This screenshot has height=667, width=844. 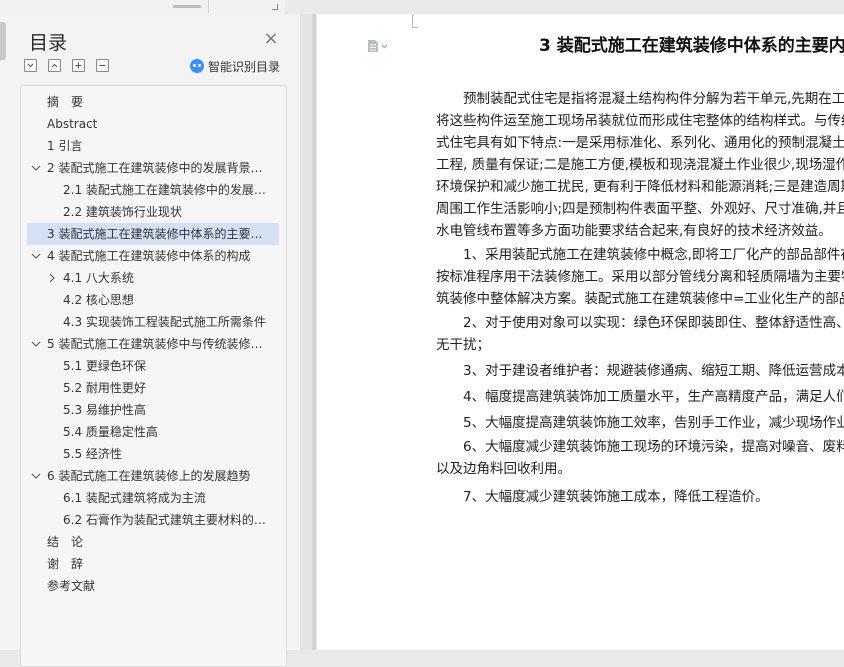 I want to click on pane-edge-grip, so click(x=3, y=41).